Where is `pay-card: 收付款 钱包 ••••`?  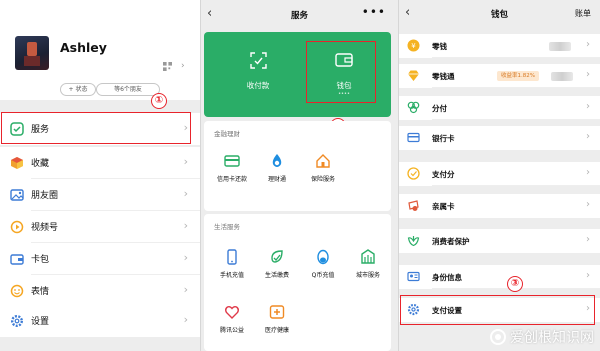
pay-card: 收付款 钱包 •••• is located at coordinates (297, 74).